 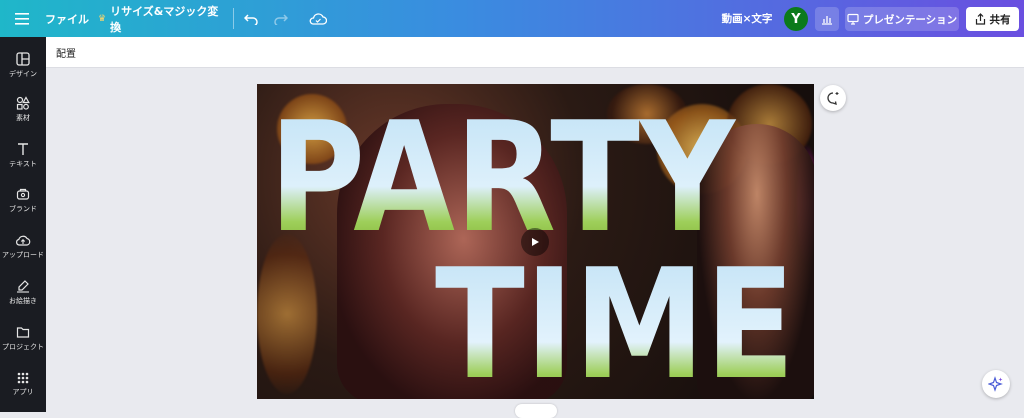 I want to click on sidebar-item-label: デザイン, so click(x=23, y=73).